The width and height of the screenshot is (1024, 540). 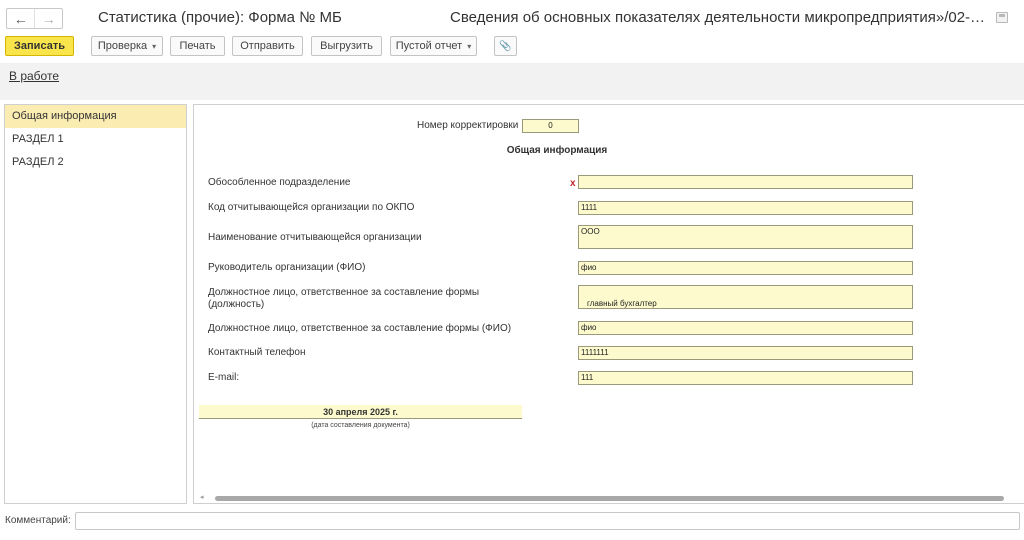 What do you see at coordinates (745, 237) in the screenshot?
I see `org-name-field: ООО` at bounding box center [745, 237].